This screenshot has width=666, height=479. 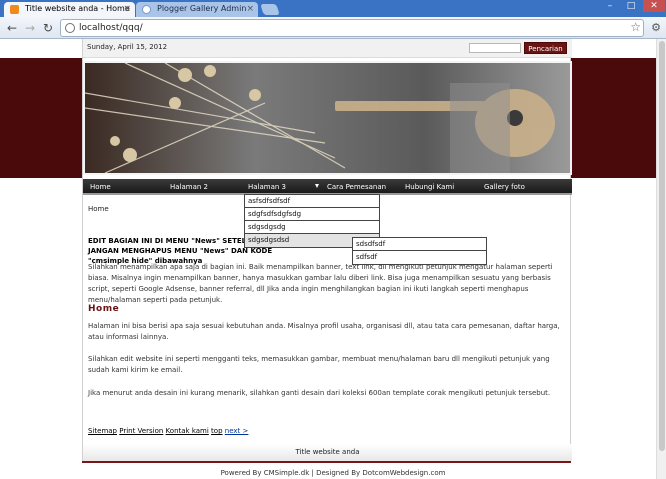 I want to click on submenu: sdsdfsdf sdfsdf, so click(x=419, y=251).